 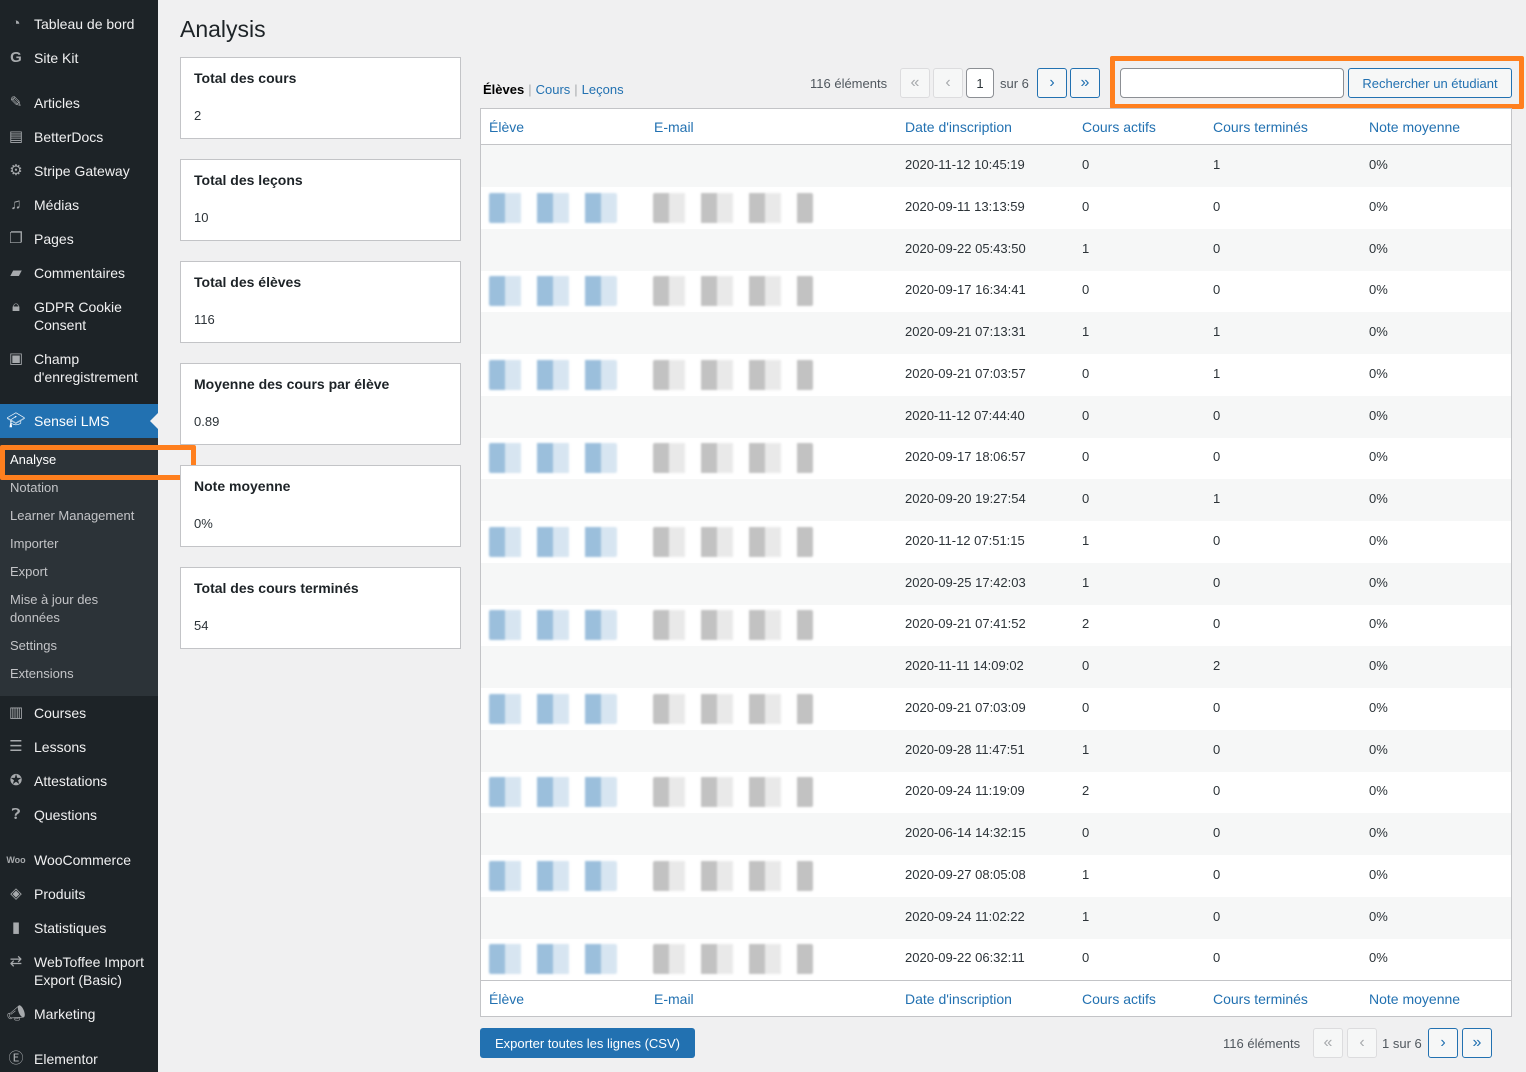 What do you see at coordinates (70, 928) in the screenshot?
I see `menu-label: Statistiques` at bounding box center [70, 928].